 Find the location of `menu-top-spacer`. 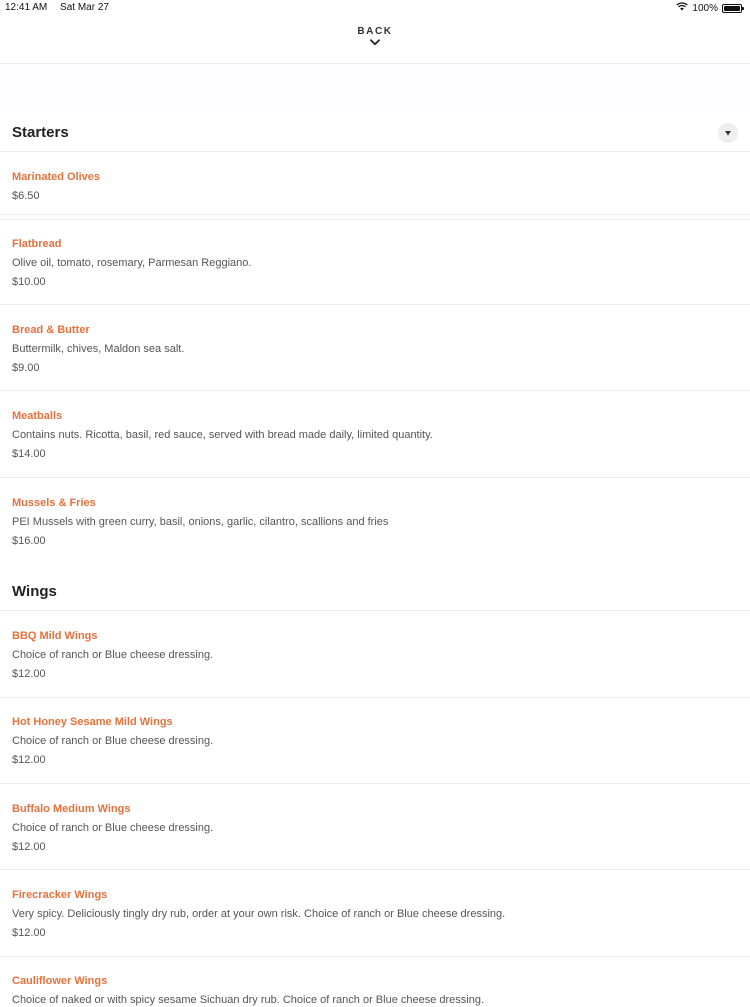

menu-top-spacer is located at coordinates (375, 88).